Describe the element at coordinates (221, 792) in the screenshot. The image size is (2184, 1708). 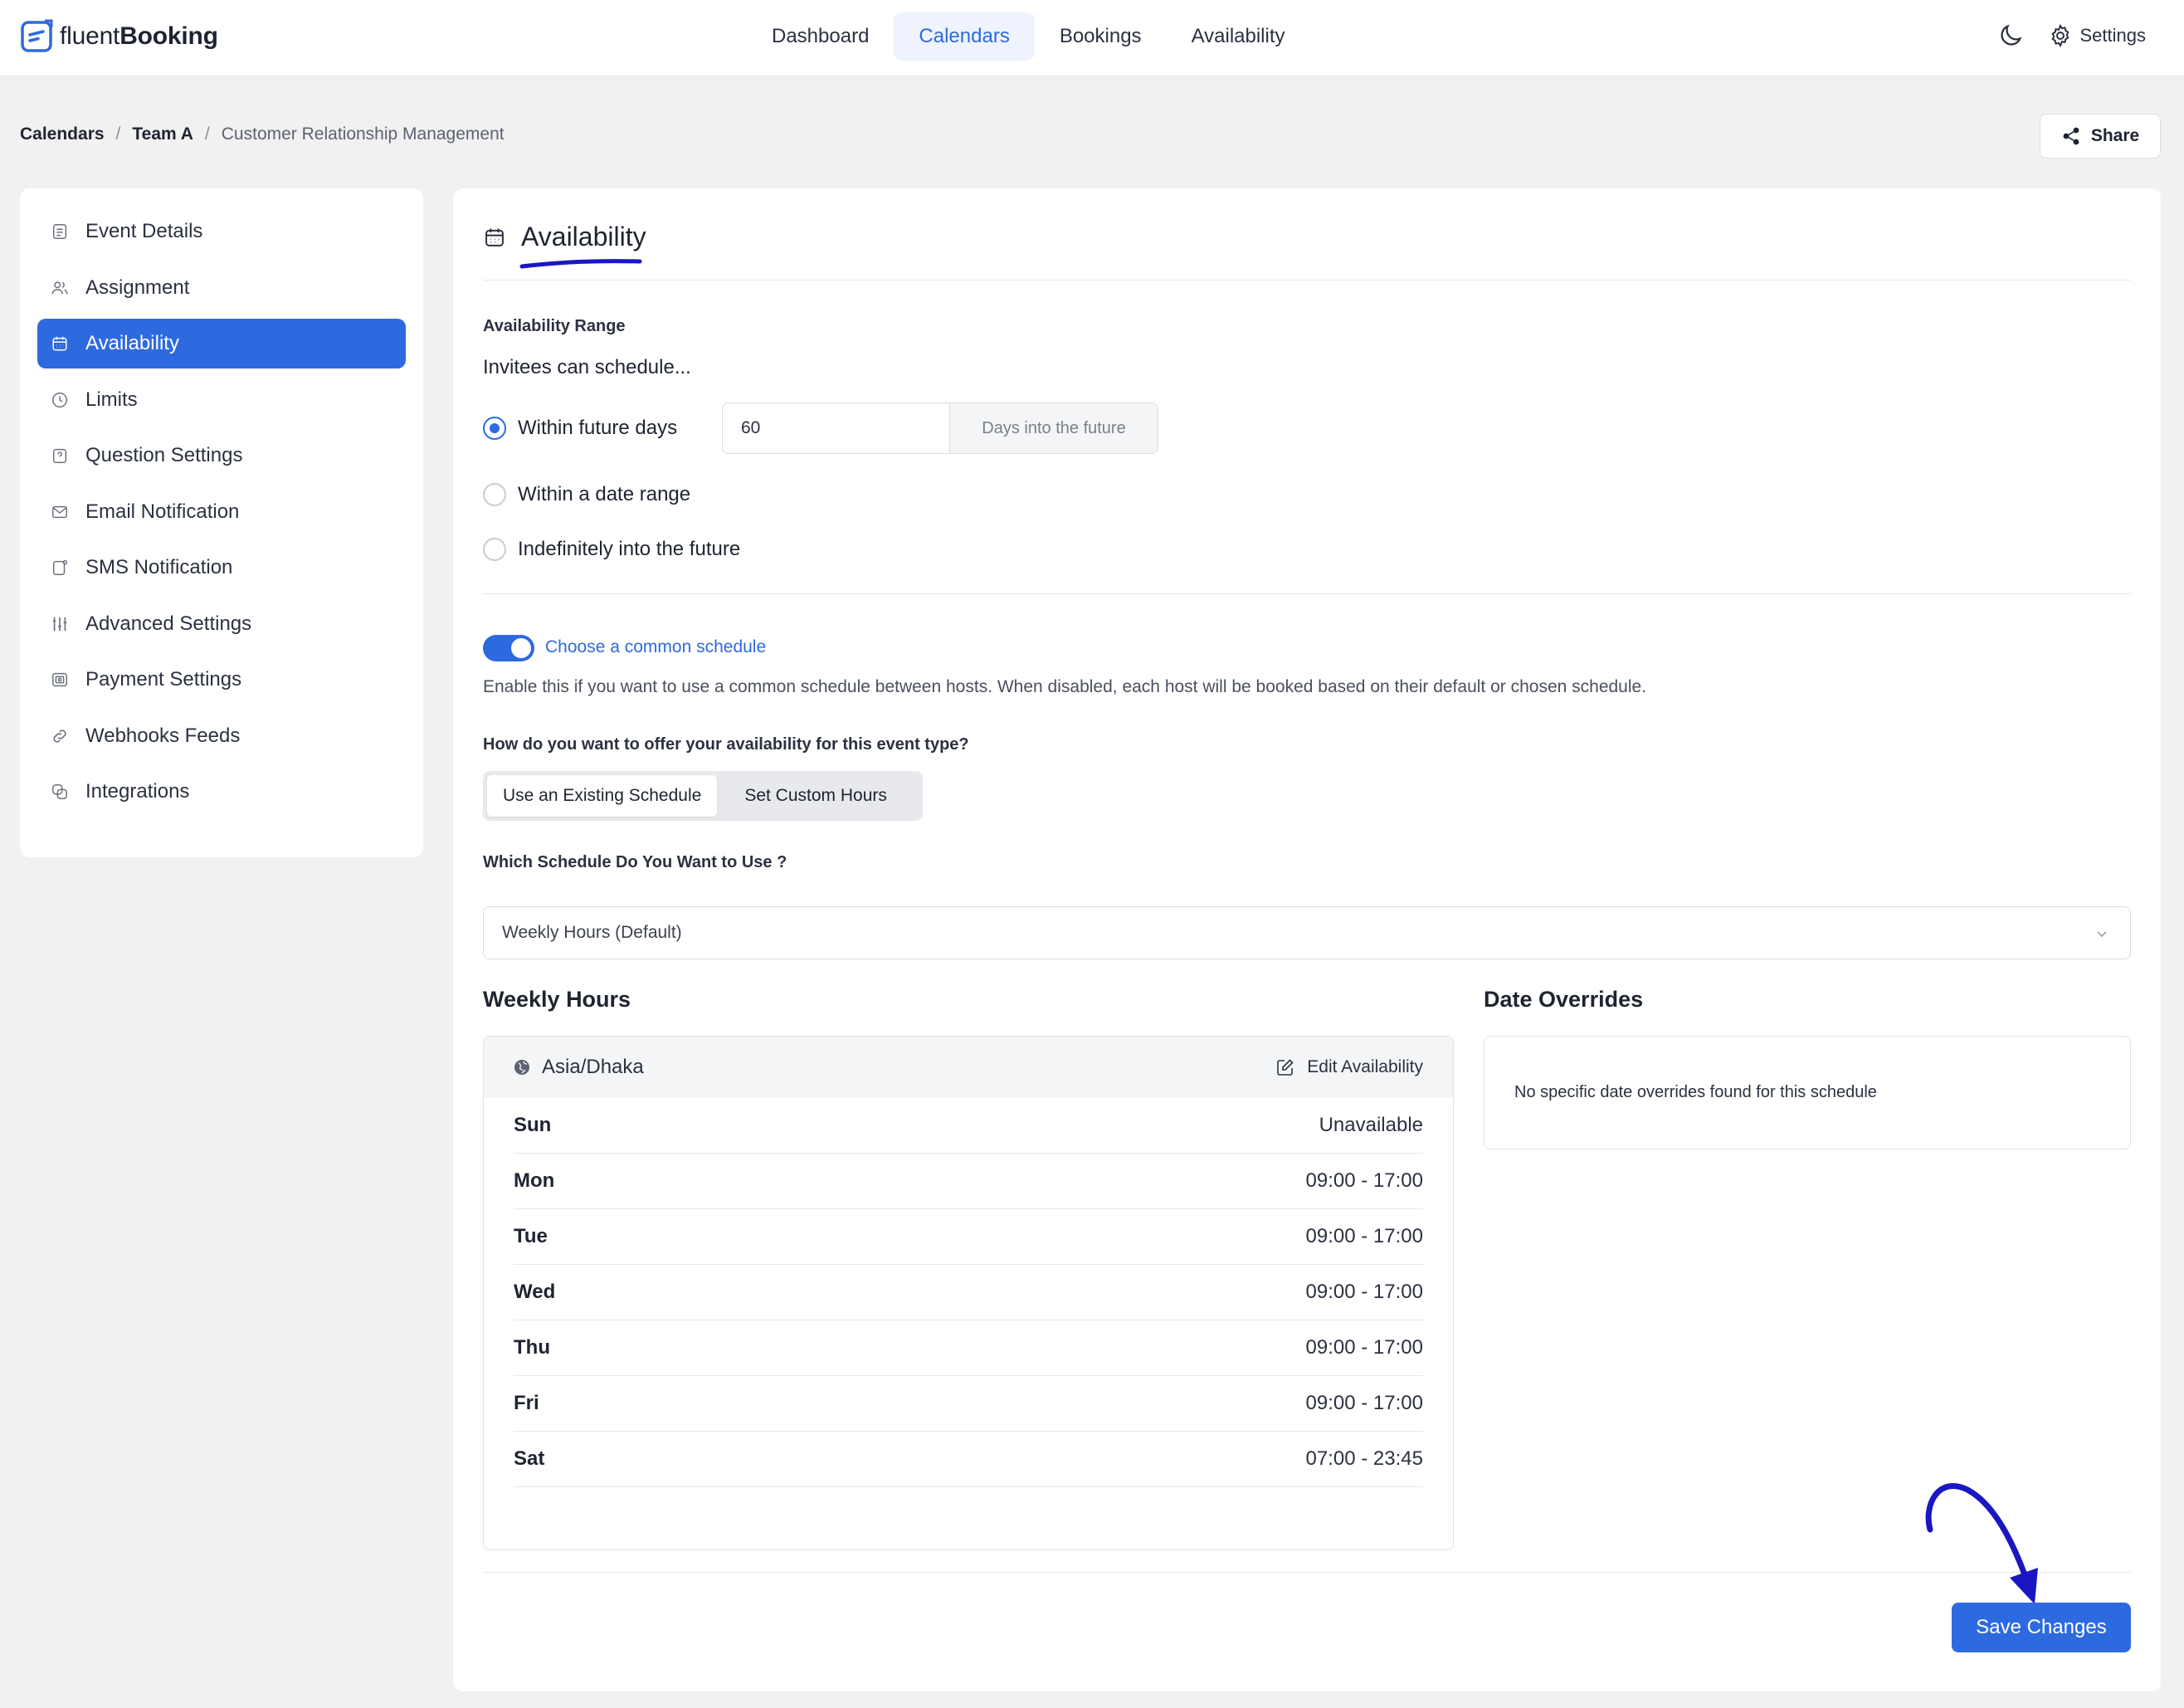
I see `sidebar-item-integrations: Integrations` at that location.